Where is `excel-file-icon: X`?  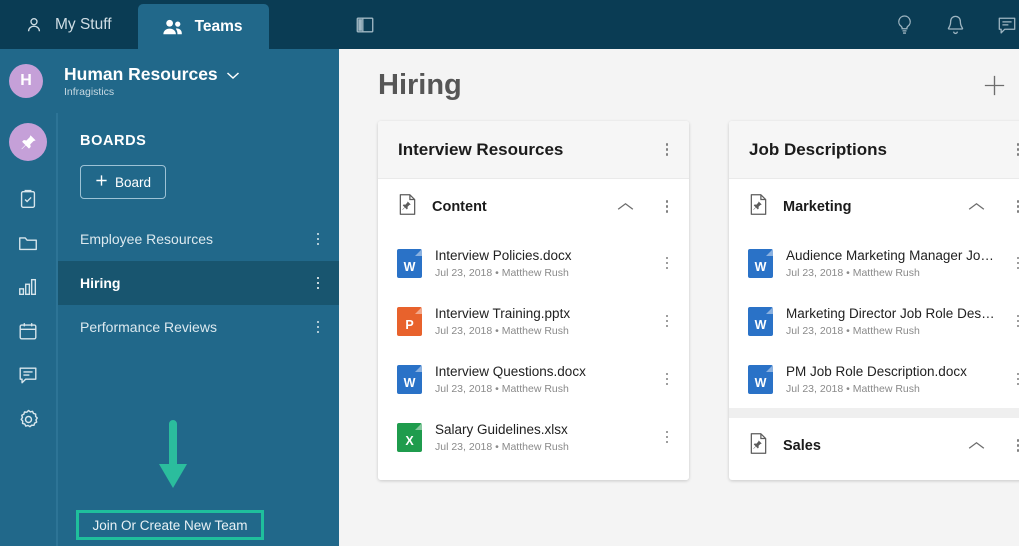
excel-file-icon: X is located at coordinates (409, 437).